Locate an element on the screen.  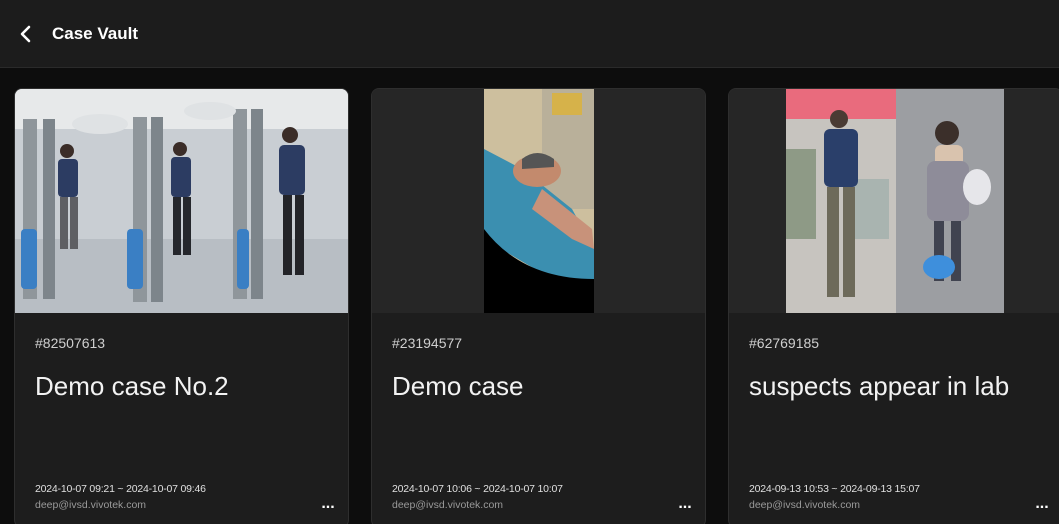
top-bar: Case Vault is located at coordinates (529, 34).